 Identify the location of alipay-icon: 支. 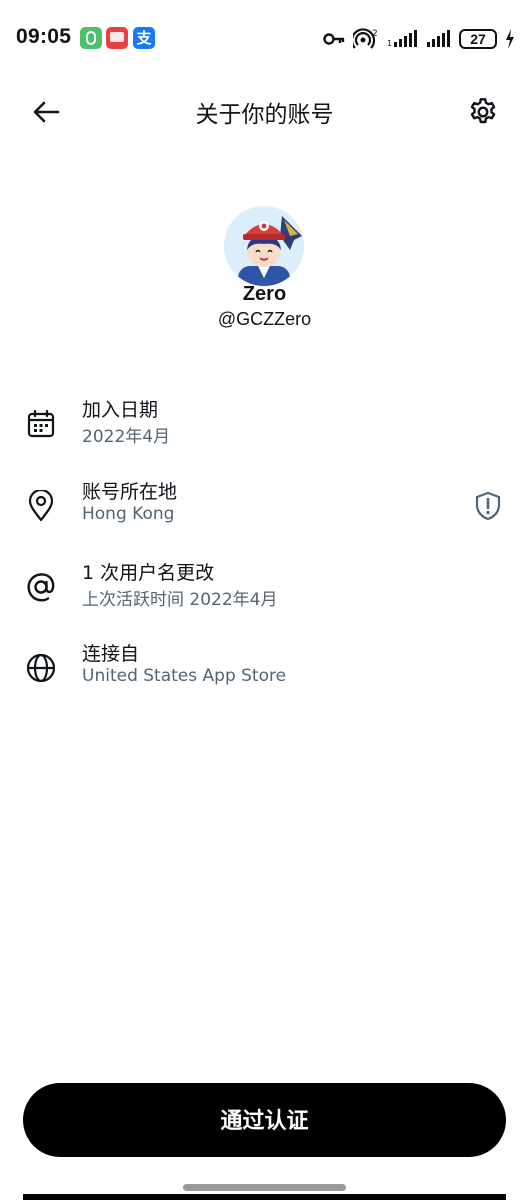
(144, 38).